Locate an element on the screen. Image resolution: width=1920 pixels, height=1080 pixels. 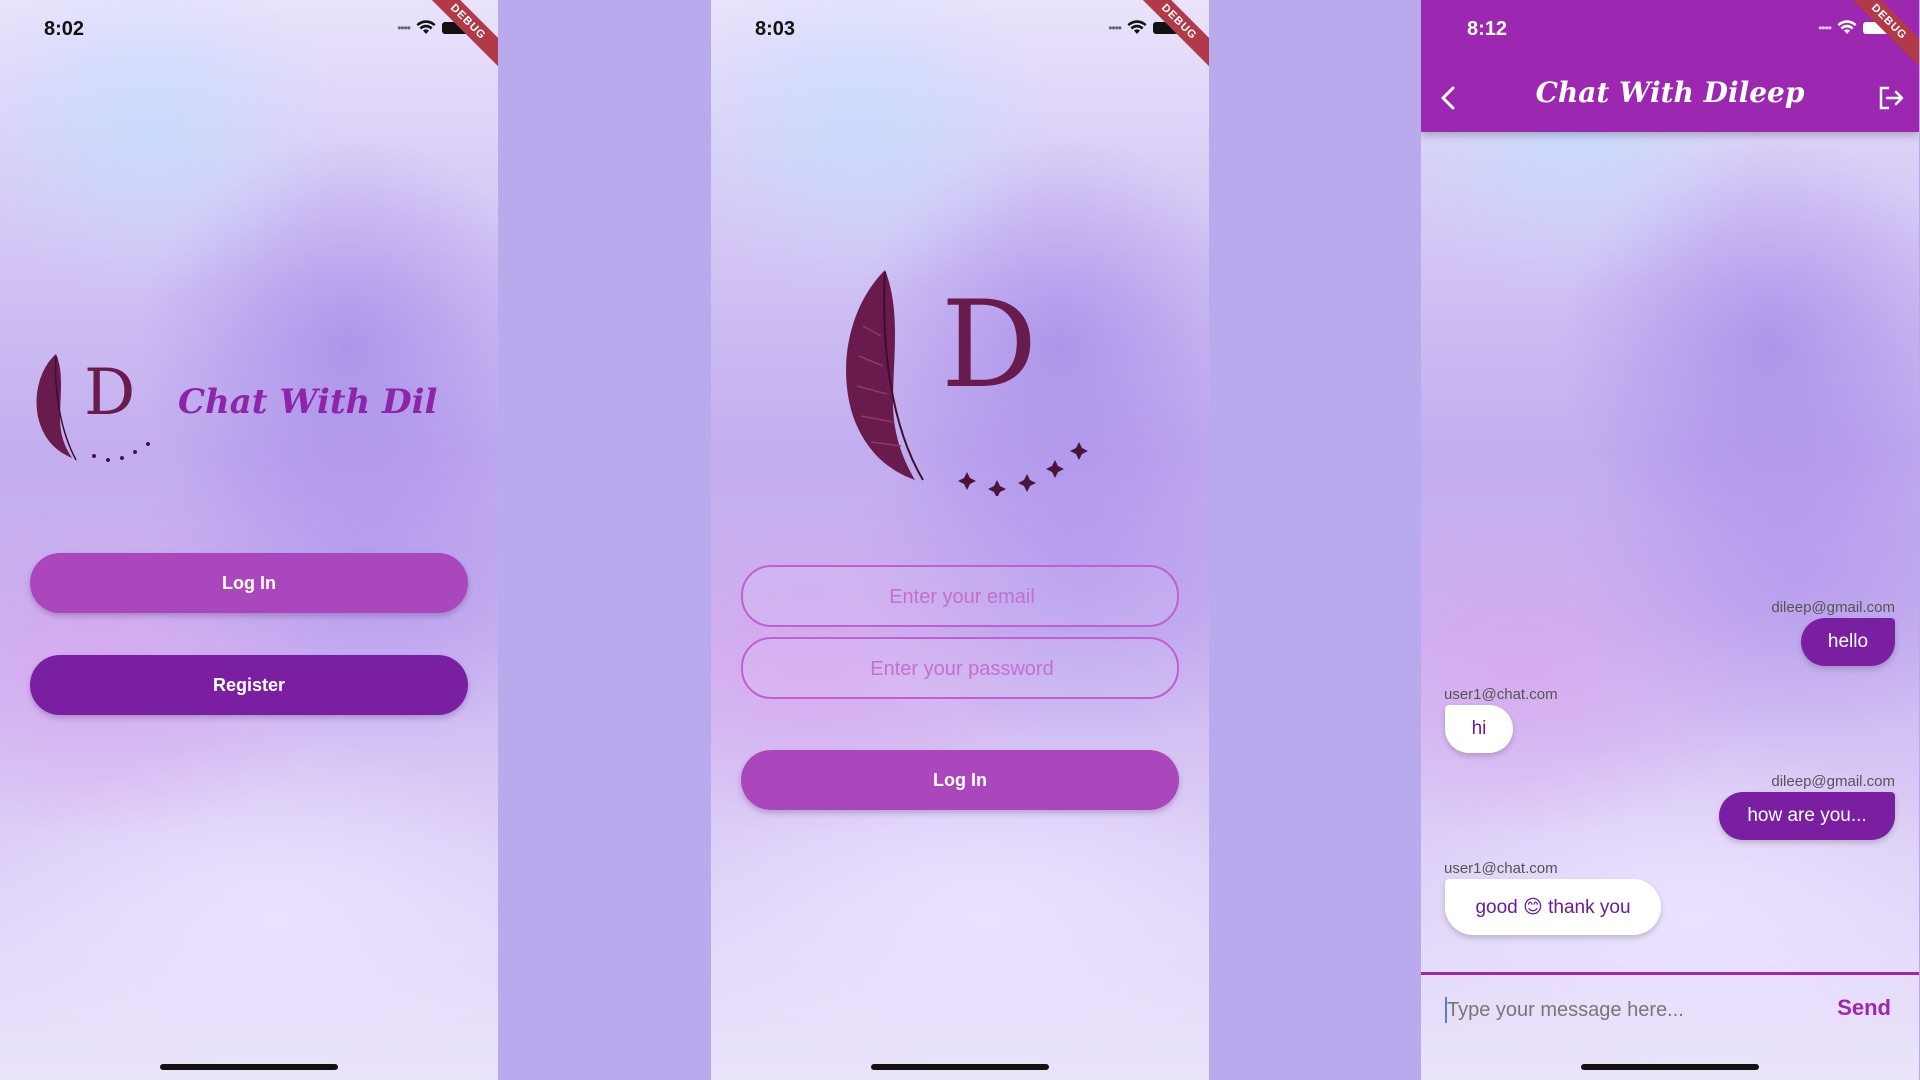
password-input is located at coordinates (962, 669).